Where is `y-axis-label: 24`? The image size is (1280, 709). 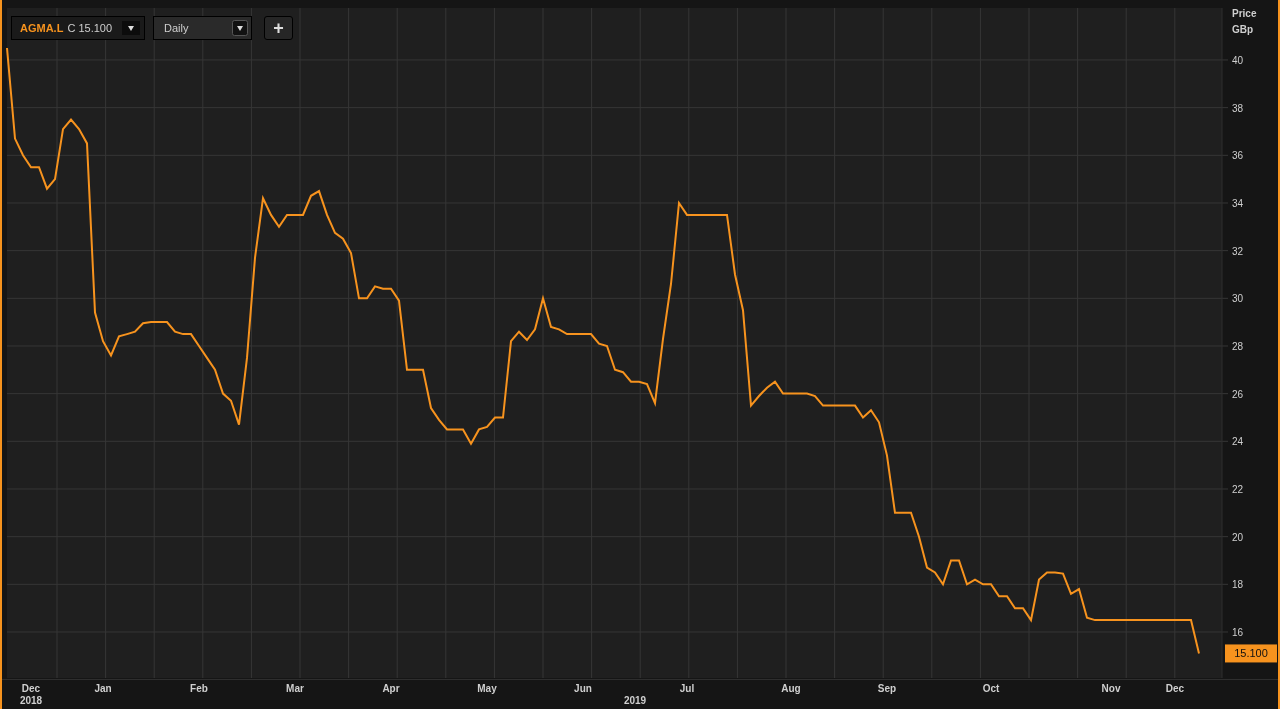
y-axis-label: 24 is located at coordinates (1238, 442).